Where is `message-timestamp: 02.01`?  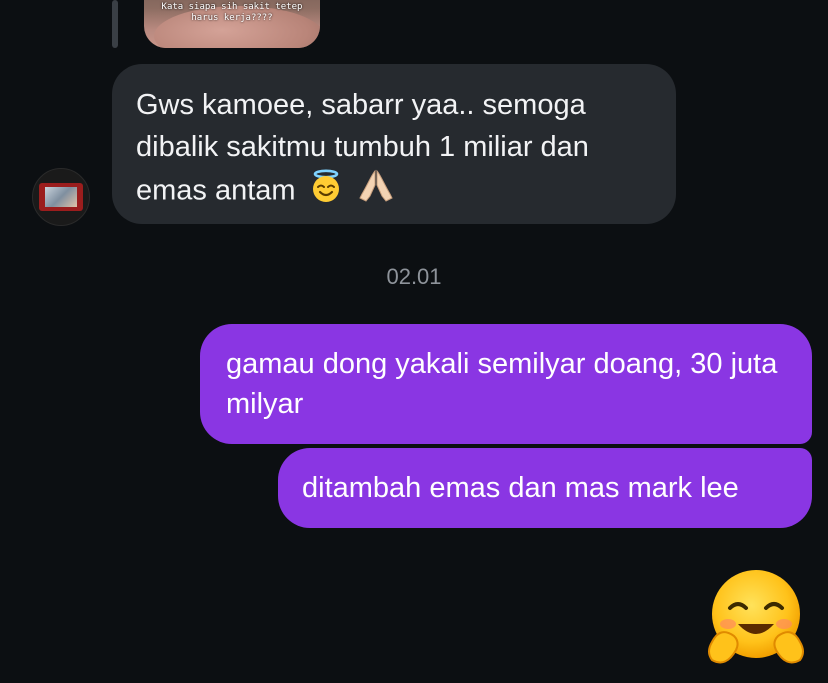 message-timestamp: 02.01 is located at coordinates (414, 276).